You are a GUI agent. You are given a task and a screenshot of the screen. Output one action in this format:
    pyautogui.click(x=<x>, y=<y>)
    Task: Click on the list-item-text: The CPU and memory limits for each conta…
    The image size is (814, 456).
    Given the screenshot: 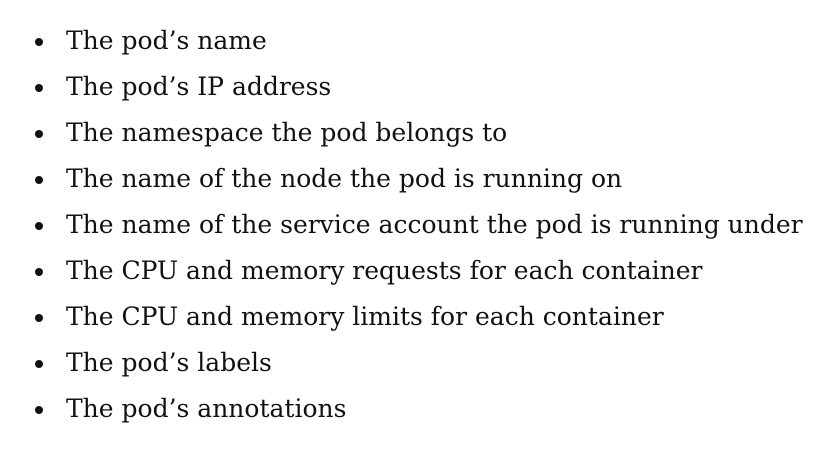 What is the action you would take?
    pyautogui.click(x=365, y=316)
    